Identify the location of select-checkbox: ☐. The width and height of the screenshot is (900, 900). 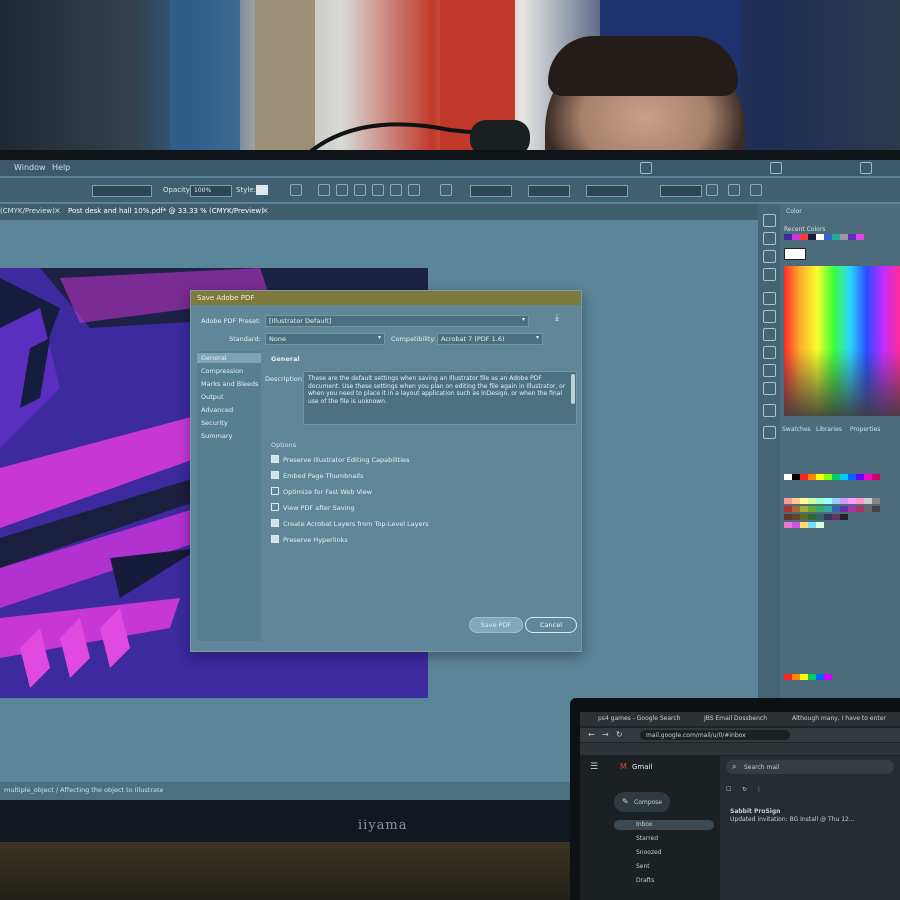
(728, 789).